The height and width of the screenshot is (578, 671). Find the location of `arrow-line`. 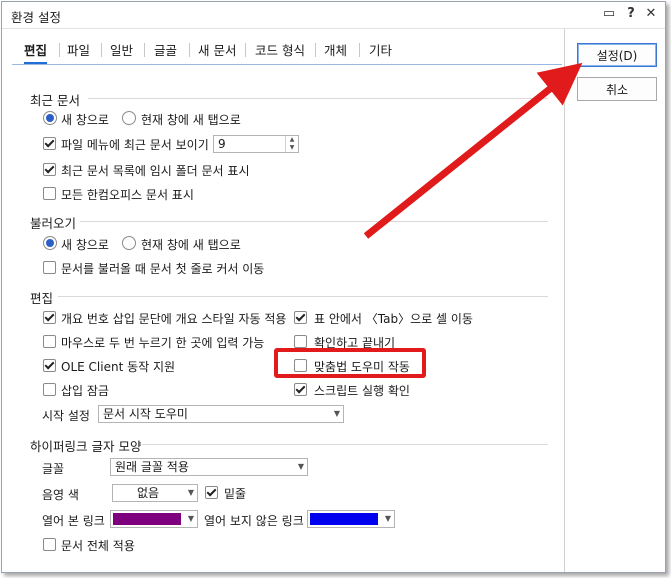

arrow-line is located at coordinates (473, 150).